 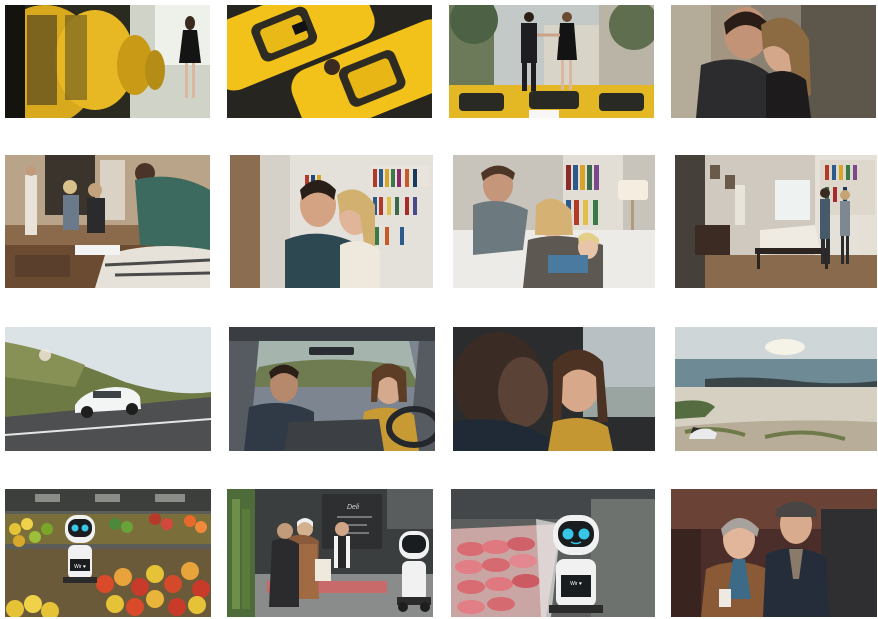 I want to click on couple-embrace-image, so click(x=773, y=61).